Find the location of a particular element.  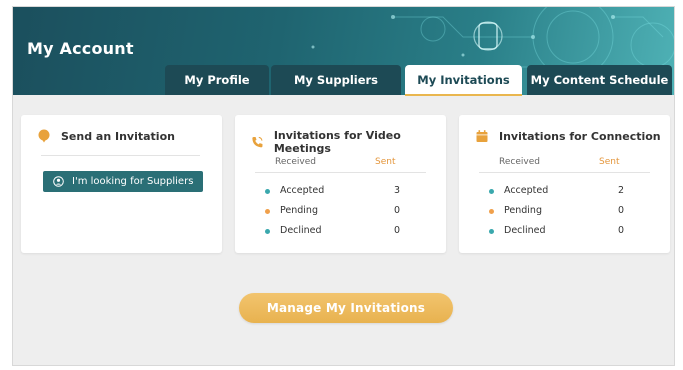

send-invitation-title: Send an Invitation is located at coordinates (118, 136).